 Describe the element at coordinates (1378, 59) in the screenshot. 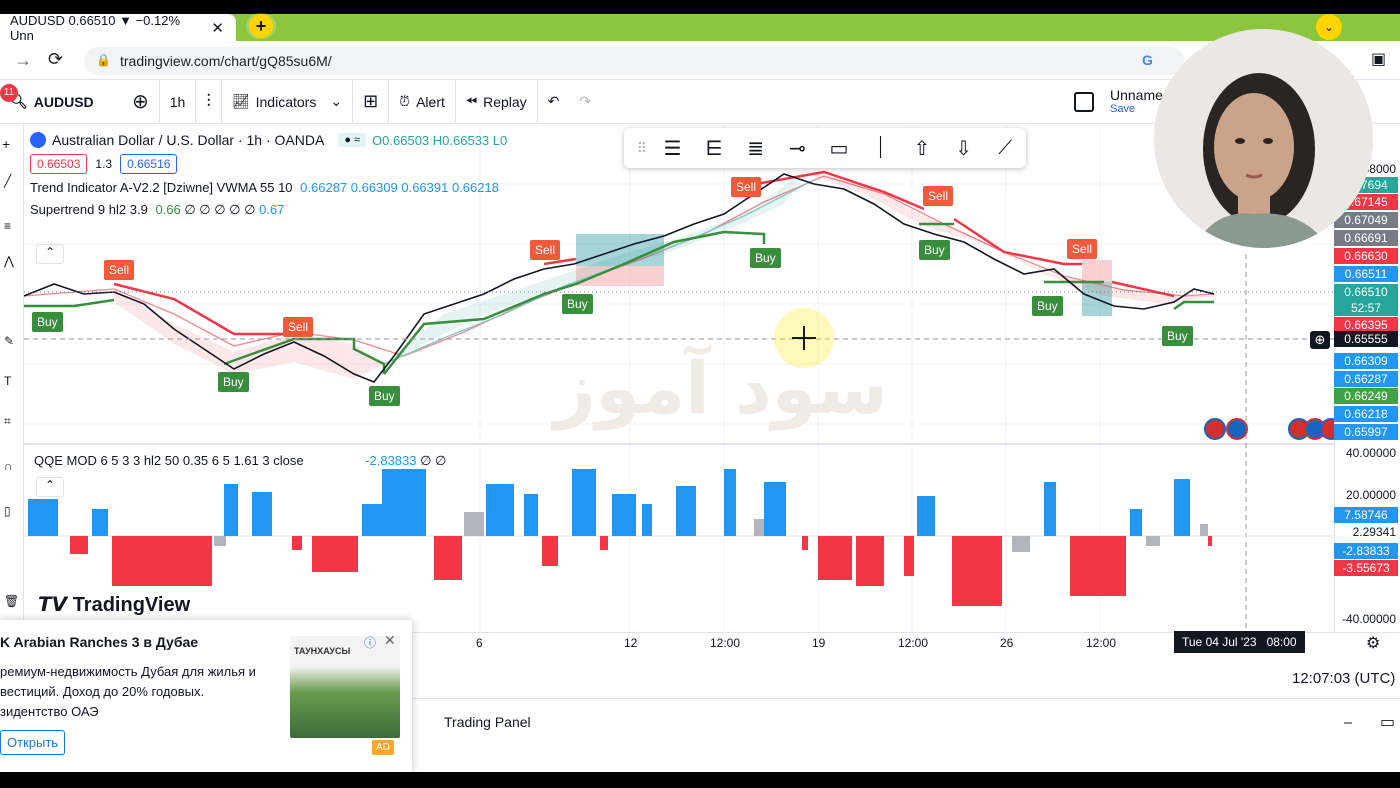

I see `extensions-icon: ▣` at that location.